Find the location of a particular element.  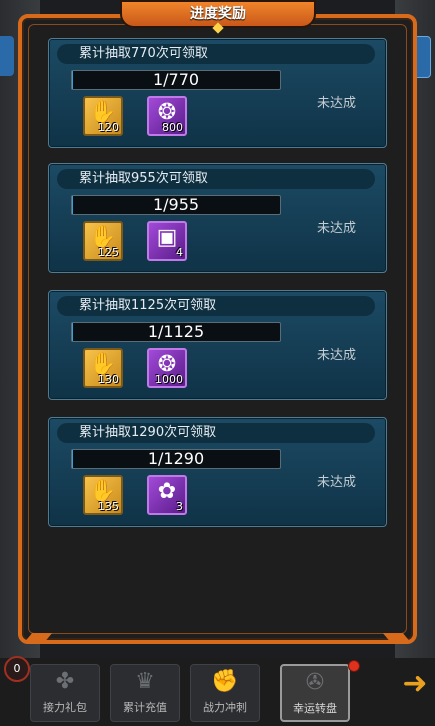

reward-item-coin-bag: ✿ 3 is located at coordinates (167, 495).